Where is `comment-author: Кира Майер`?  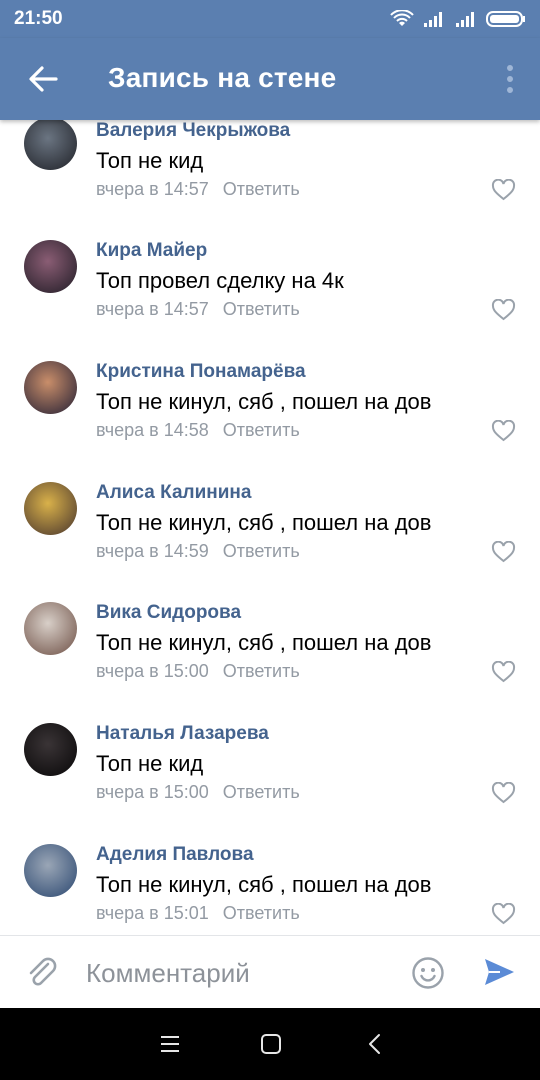 comment-author: Кира Майер is located at coordinates (151, 251).